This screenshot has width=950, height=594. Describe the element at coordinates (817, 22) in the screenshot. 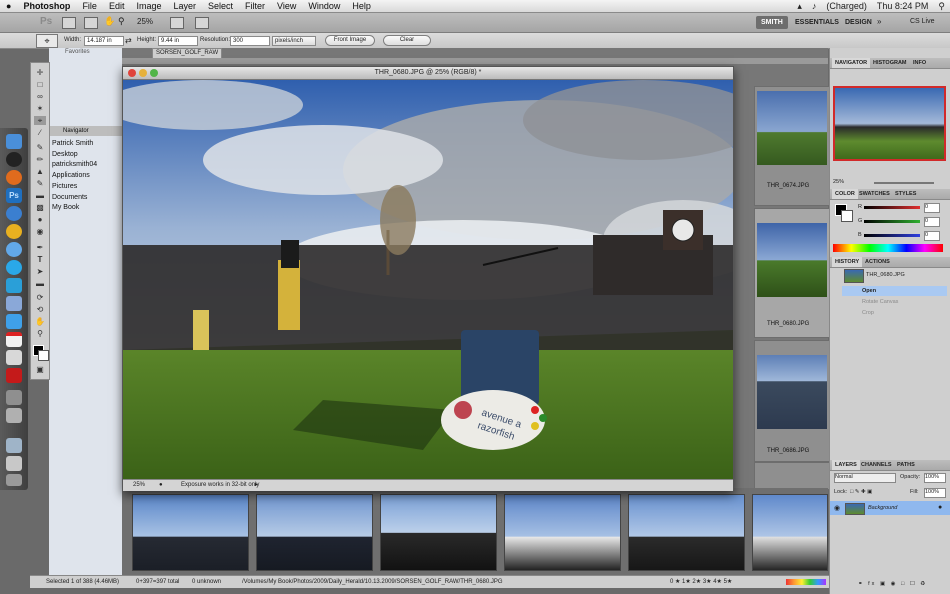

I see `workspace-essentials: ESSENTIALS` at that location.